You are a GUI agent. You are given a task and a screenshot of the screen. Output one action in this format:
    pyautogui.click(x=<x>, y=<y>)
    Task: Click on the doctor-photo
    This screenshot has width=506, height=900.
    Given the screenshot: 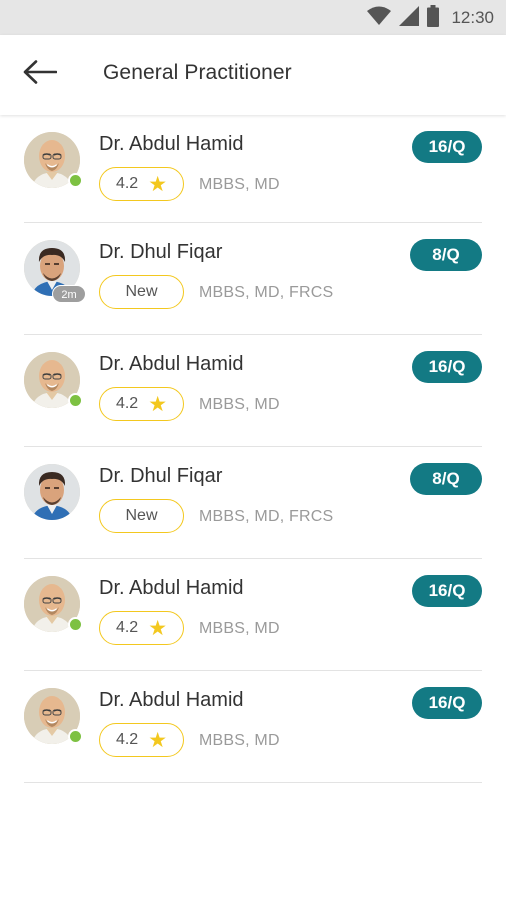 What is the action you would take?
    pyautogui.click(x=52, y=492)
    